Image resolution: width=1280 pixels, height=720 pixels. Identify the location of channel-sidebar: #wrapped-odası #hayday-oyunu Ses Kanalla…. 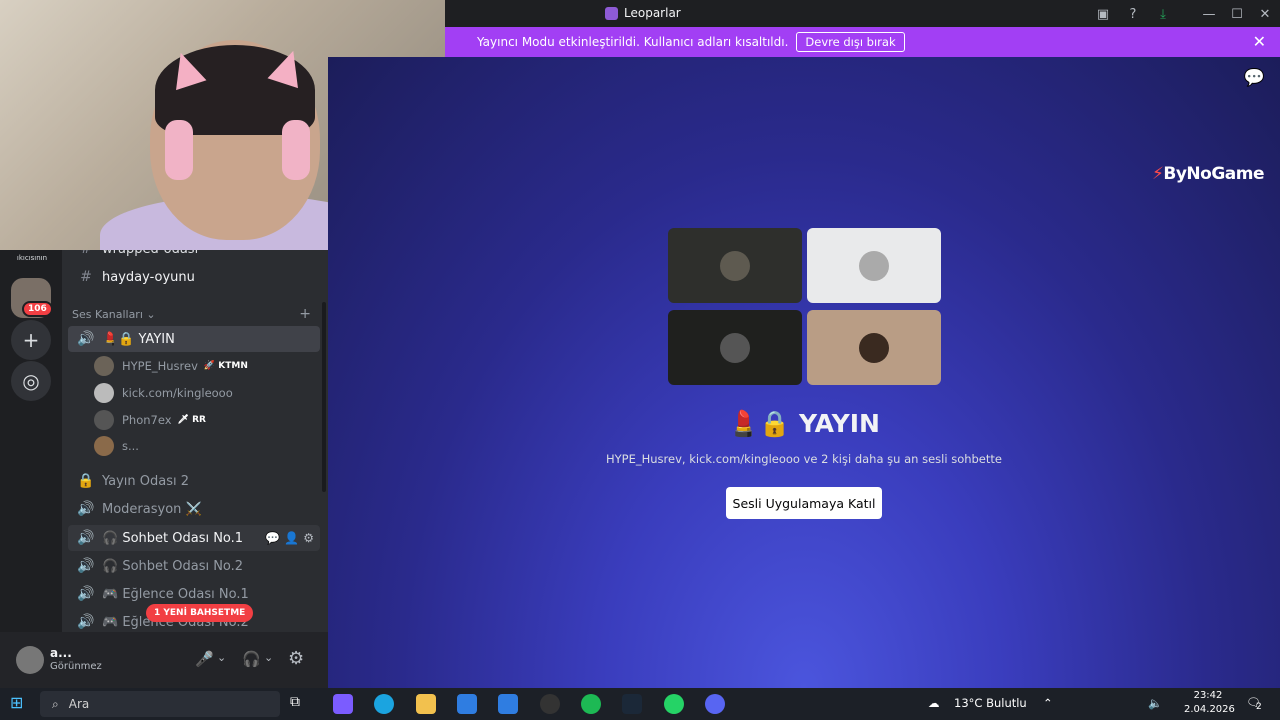
(195, 464).